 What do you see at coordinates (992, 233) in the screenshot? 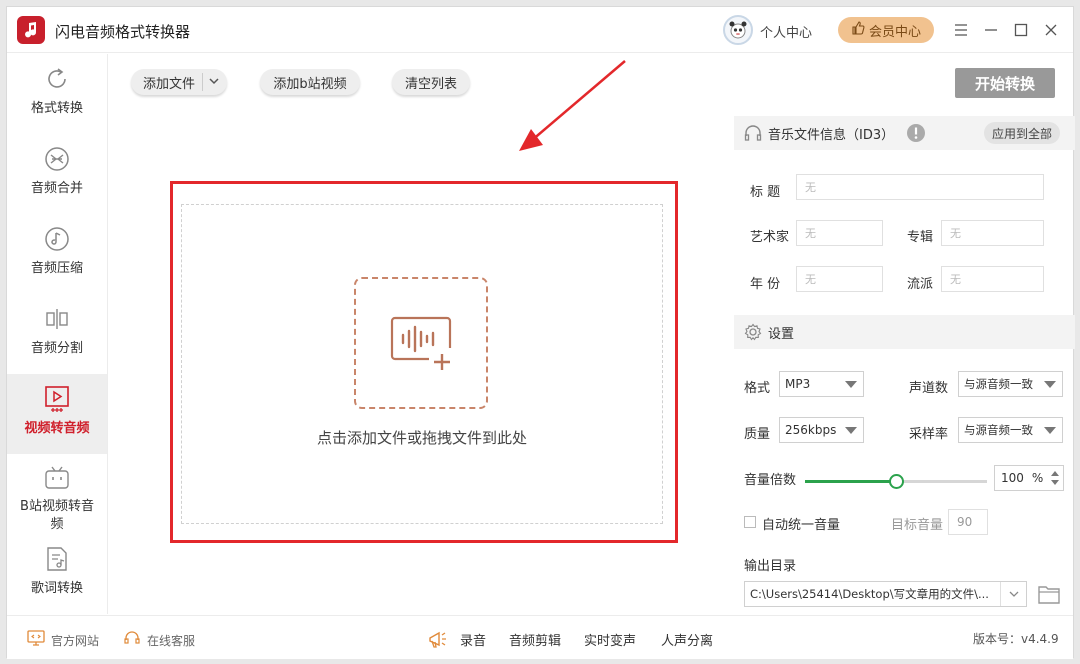
I see `album-field: 无` at bounding box center [992, 233].